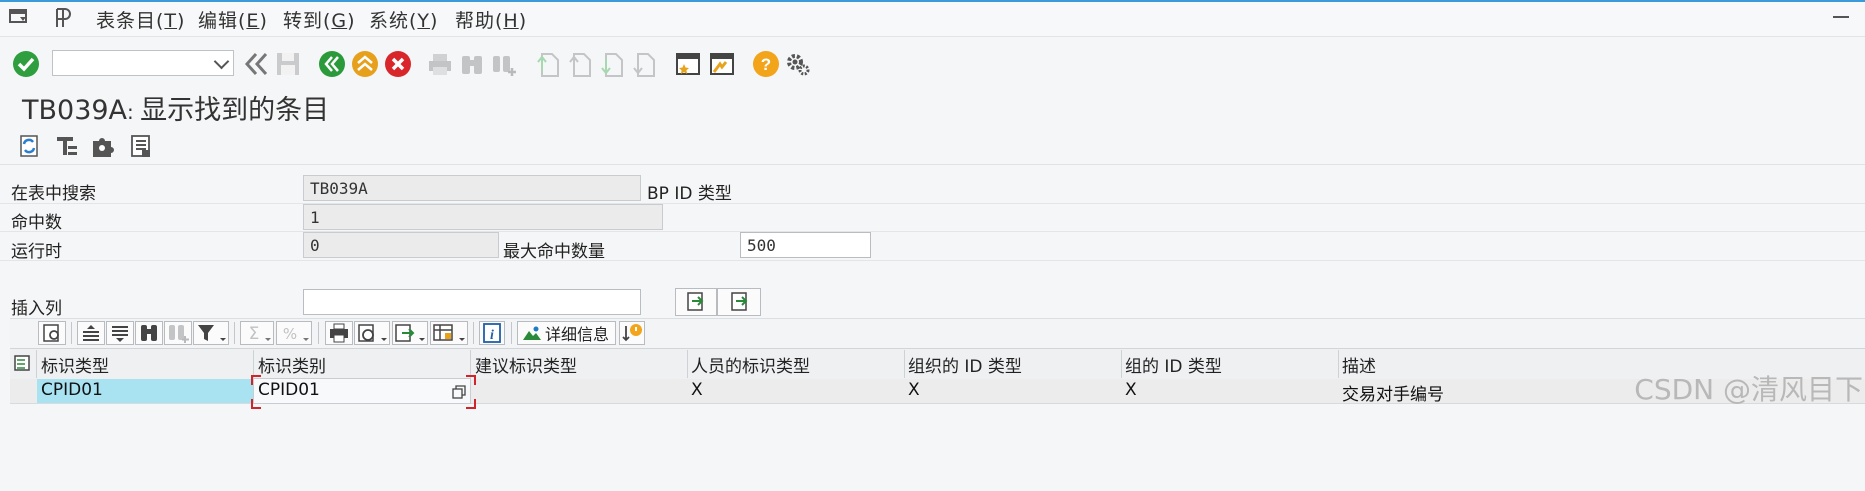 This screenshot has width=1865, height=491. I want to click on help-icon: ?, so click(766, 64).